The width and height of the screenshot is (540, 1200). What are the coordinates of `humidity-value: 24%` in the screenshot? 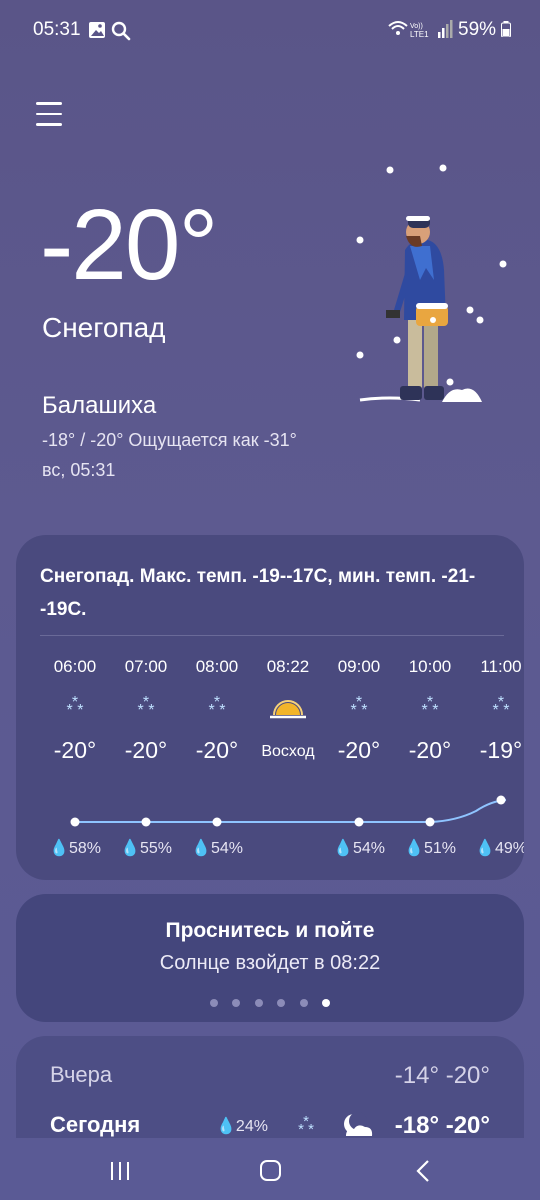 It's located at (251, 1126).